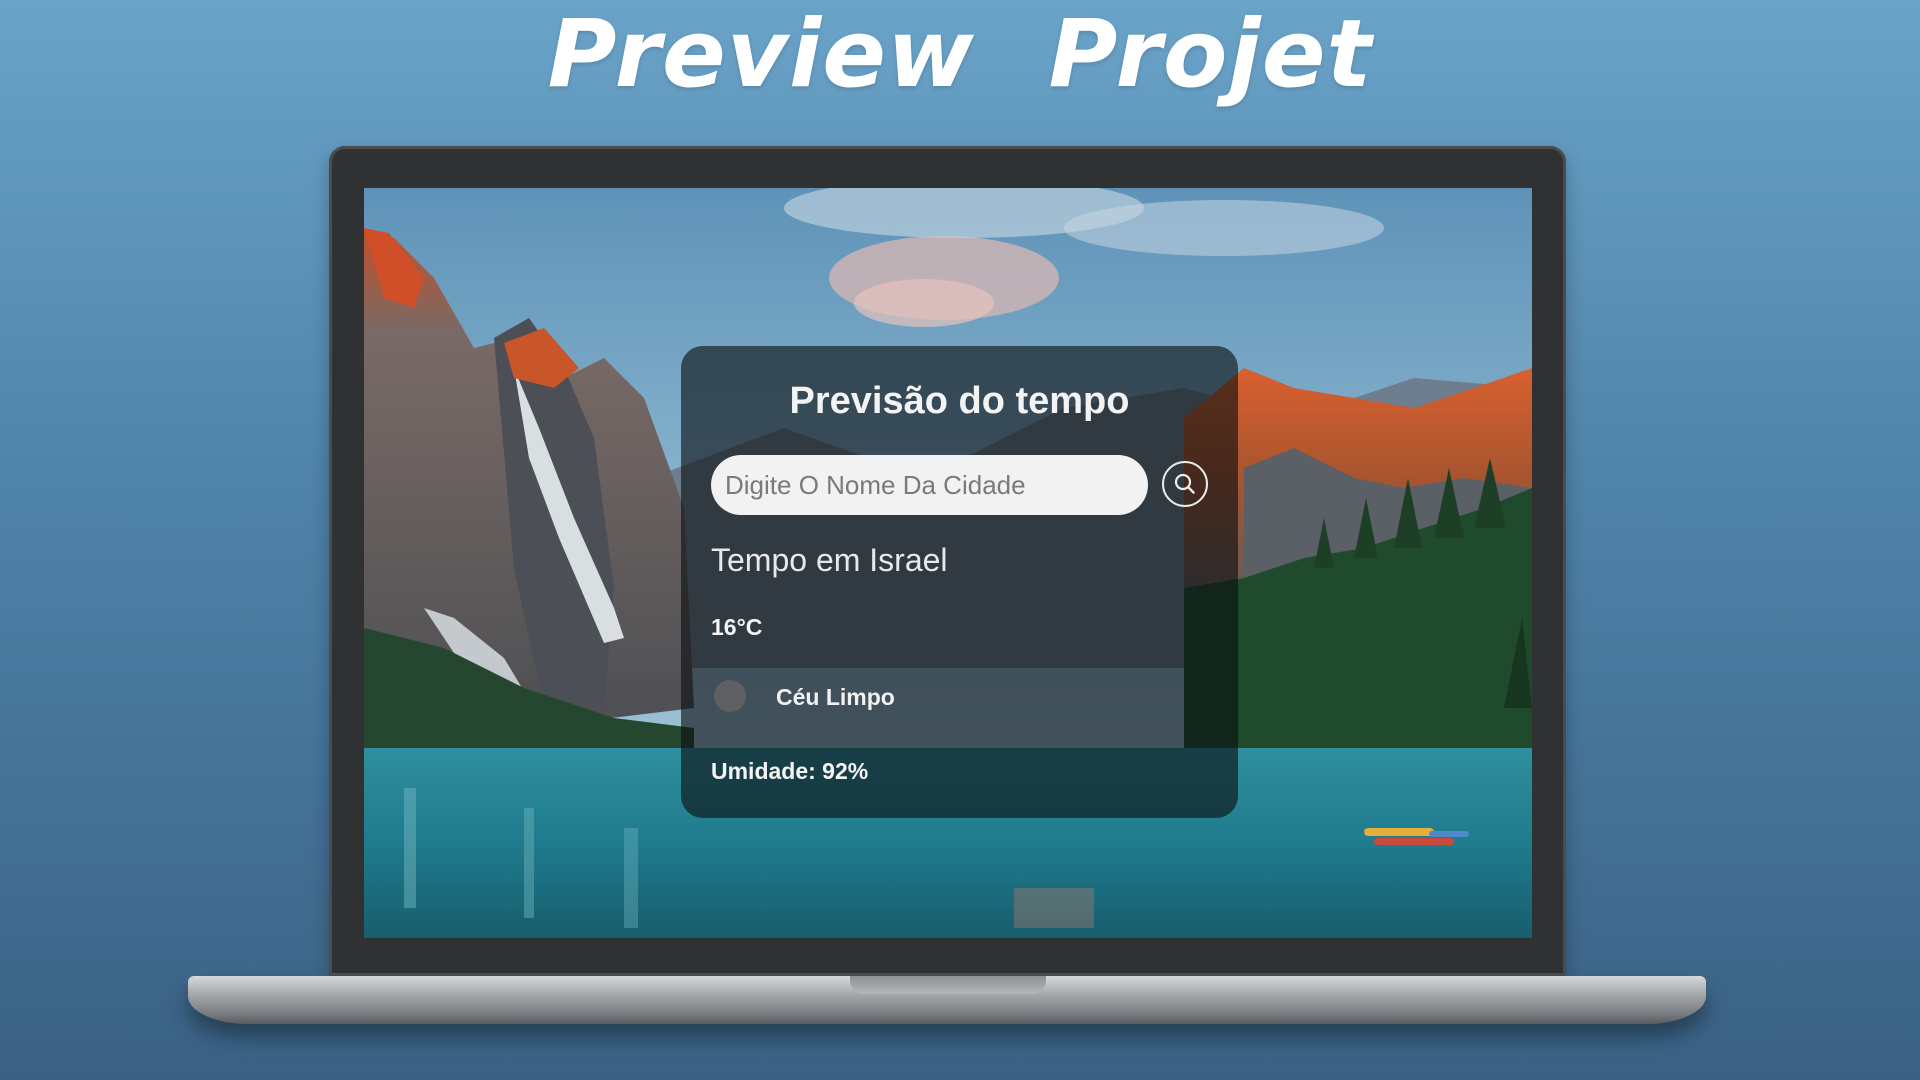  Describe the element at coordinates (737, 627) in the screenshot. I see `temperature-value: 16°C` at that location.